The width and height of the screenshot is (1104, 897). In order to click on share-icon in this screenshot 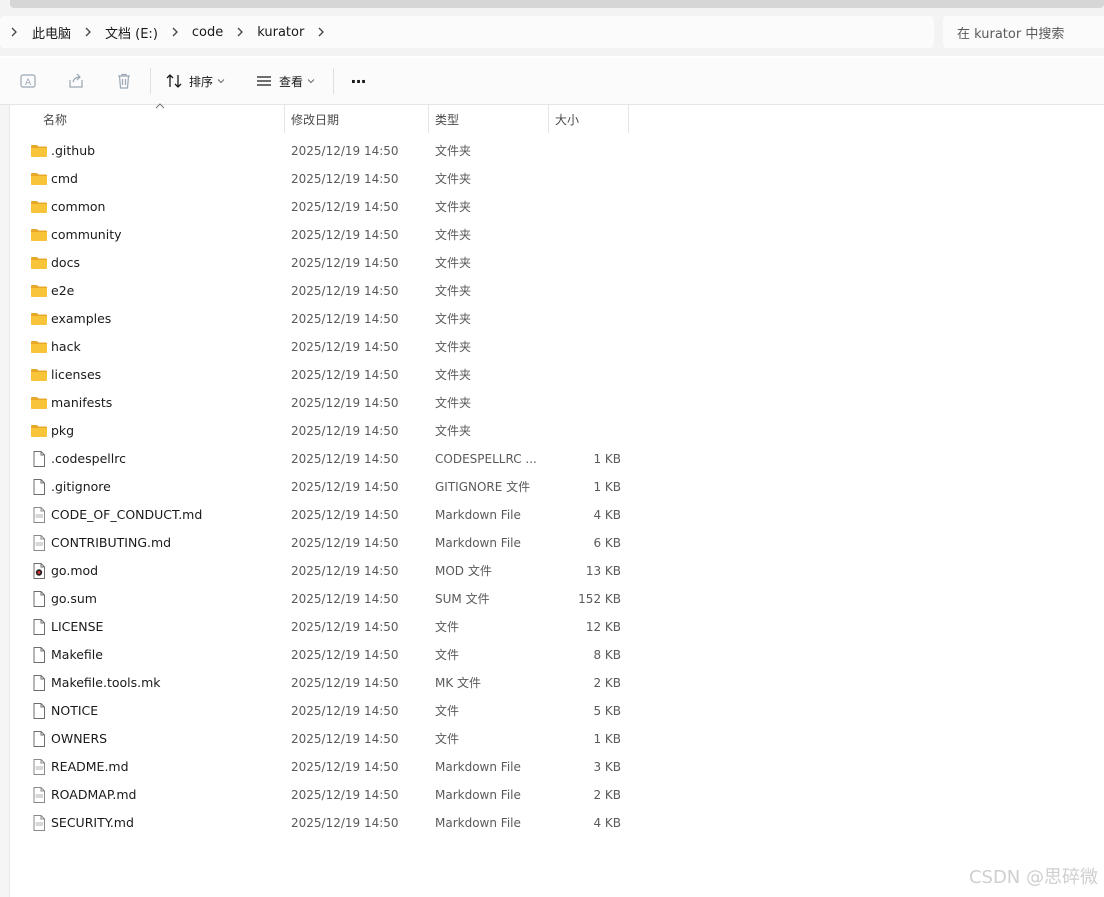, I will do `click(76, 80)`.